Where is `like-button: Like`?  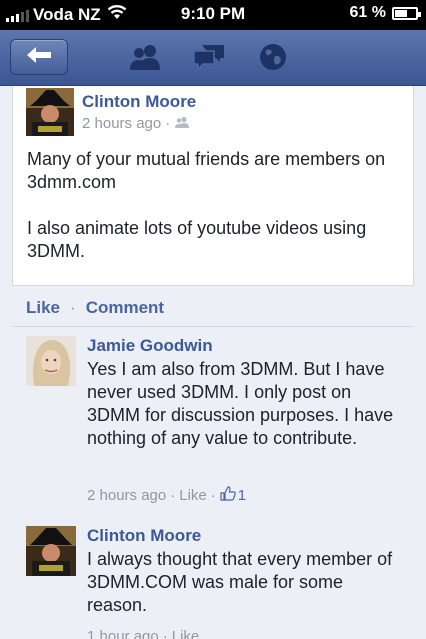
like-button: Like is located at coordinates (43, 308).